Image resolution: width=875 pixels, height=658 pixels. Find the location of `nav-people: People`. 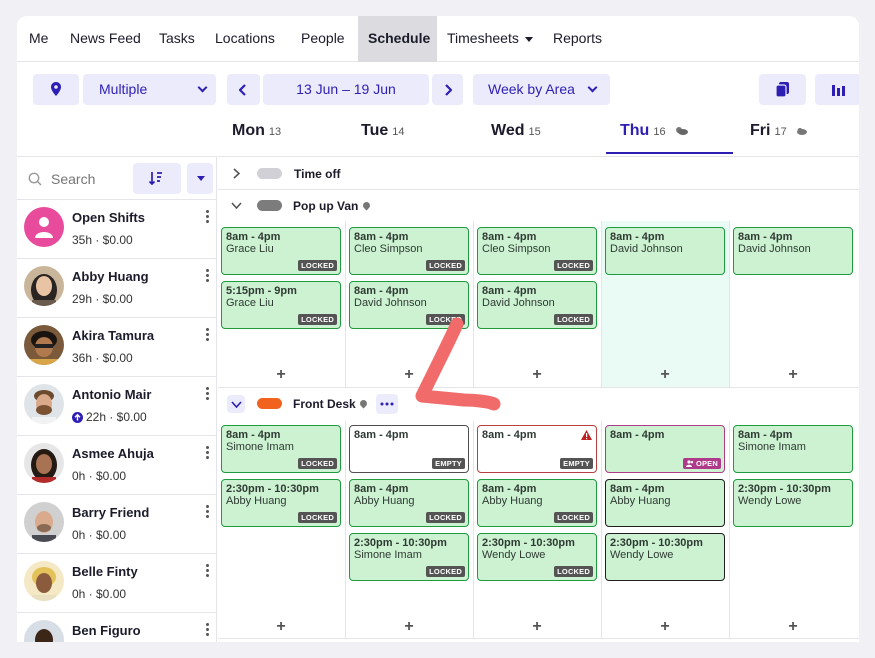

nav-people: People is located at coordinates (323, 39).